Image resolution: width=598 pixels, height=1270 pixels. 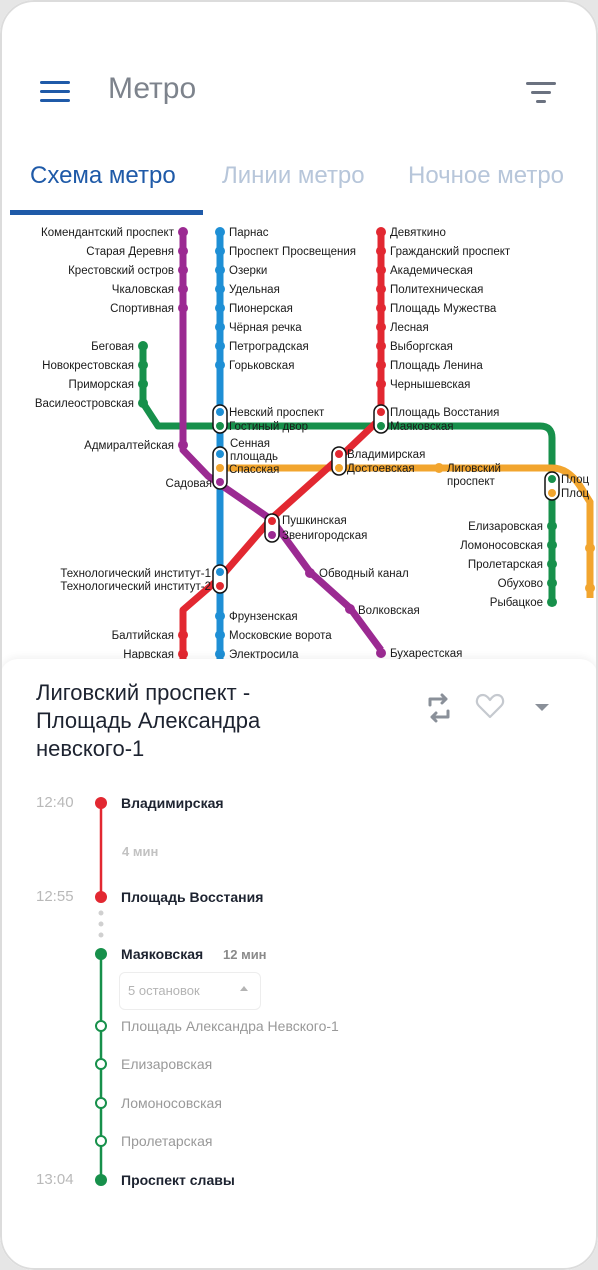 I want to click on filter-icon, so click(x=541, y=93).